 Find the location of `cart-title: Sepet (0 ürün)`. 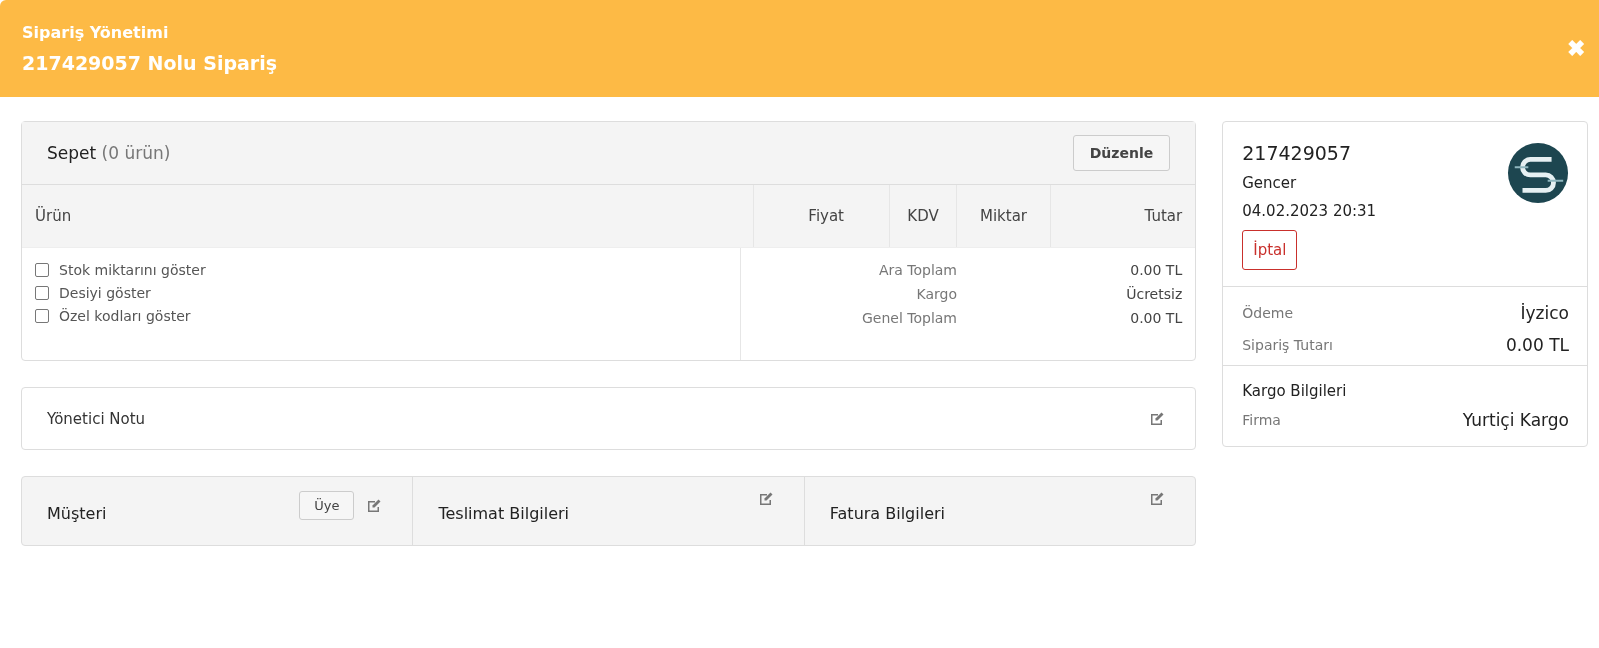

cart-title: Sepet (0 ürün) is located at coordinates (109, 153).